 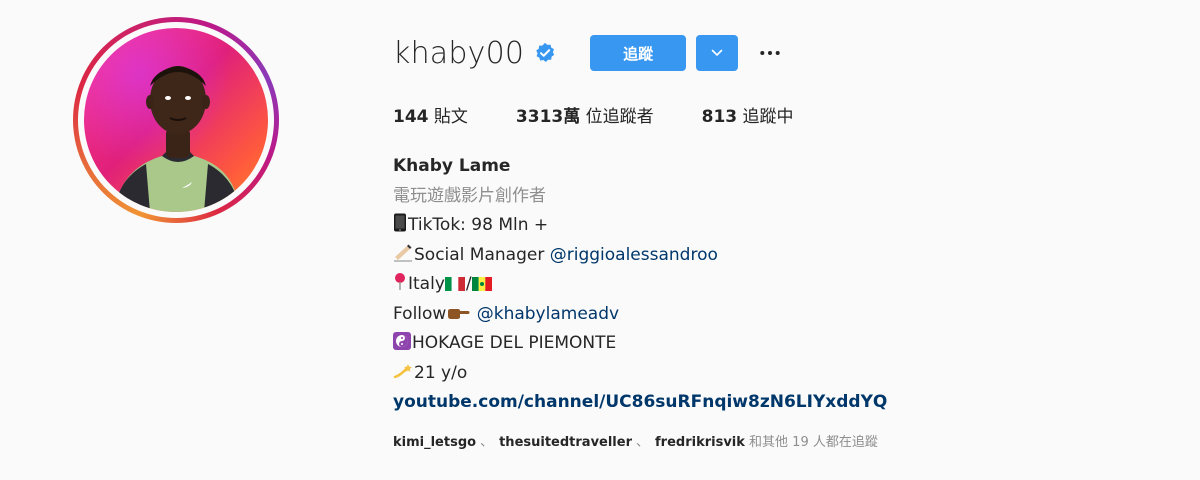 What do you see at coordinates (441, 372) in the screenshot?
I see `bio-age-text: 21 y/o` at bounding box center [441, 372].